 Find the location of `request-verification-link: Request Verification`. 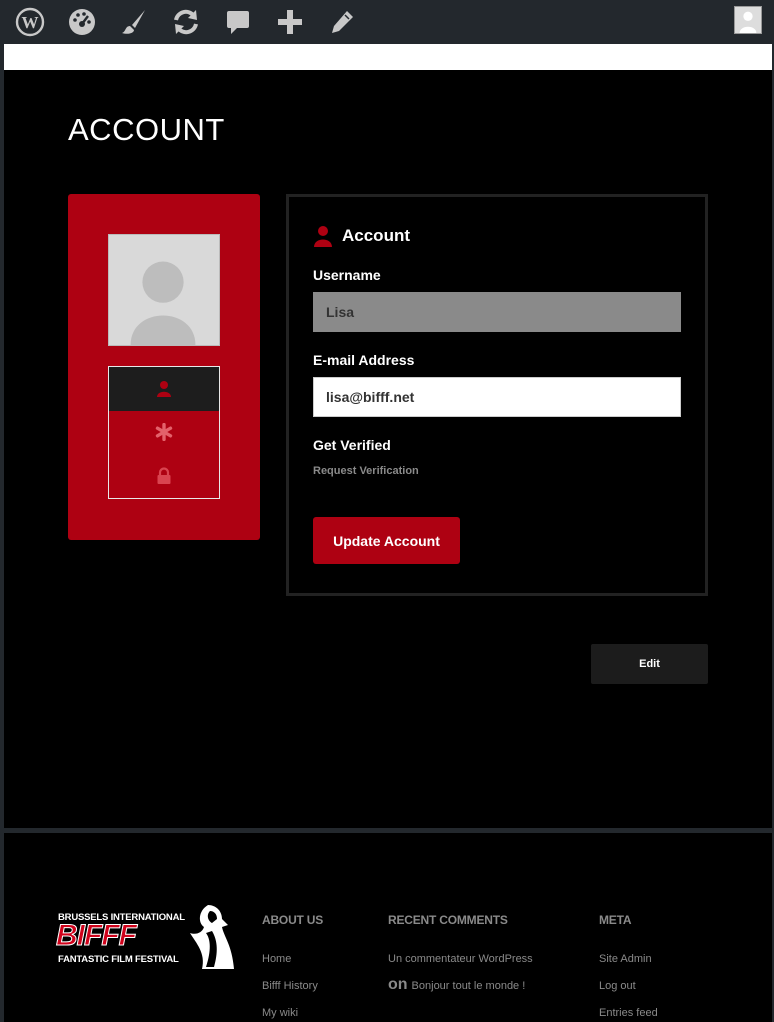

request-verification-link: Request Verification is located at coordinates (366, 471).